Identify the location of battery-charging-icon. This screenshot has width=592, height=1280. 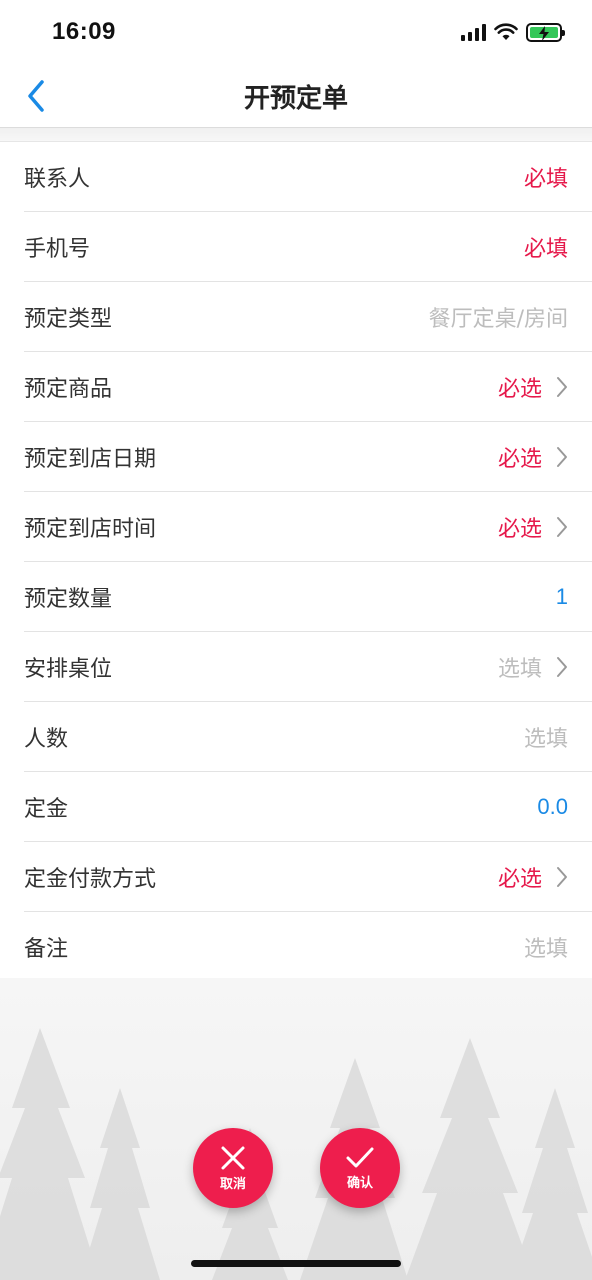
(545, 32).